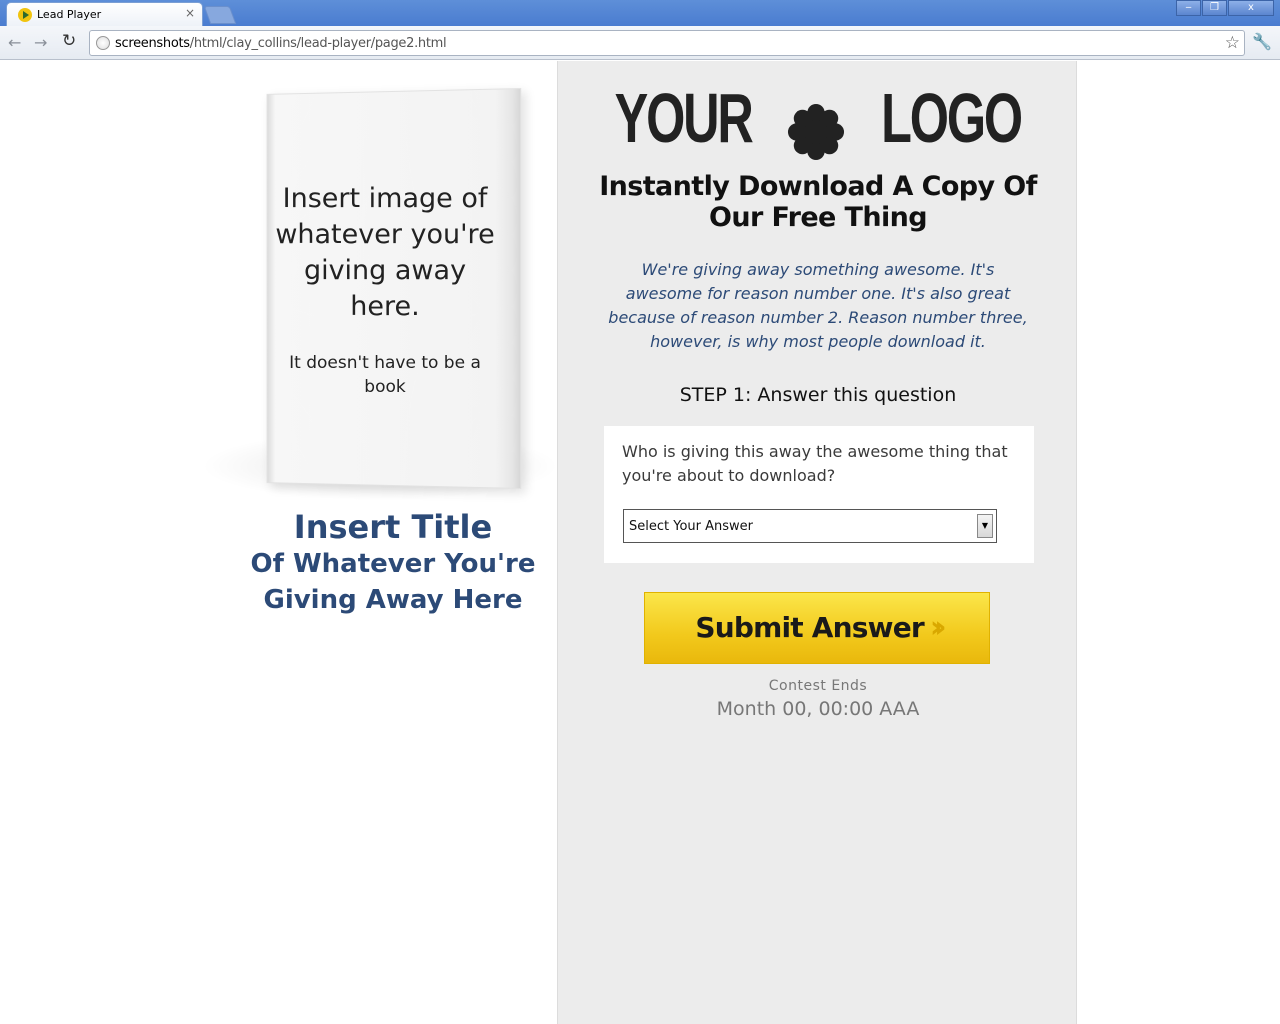  What do you see at coordinates (1232, 43) in the screenshot?
I see `bookmark-star-icon: ☆` at bounding box center [1232, 43].